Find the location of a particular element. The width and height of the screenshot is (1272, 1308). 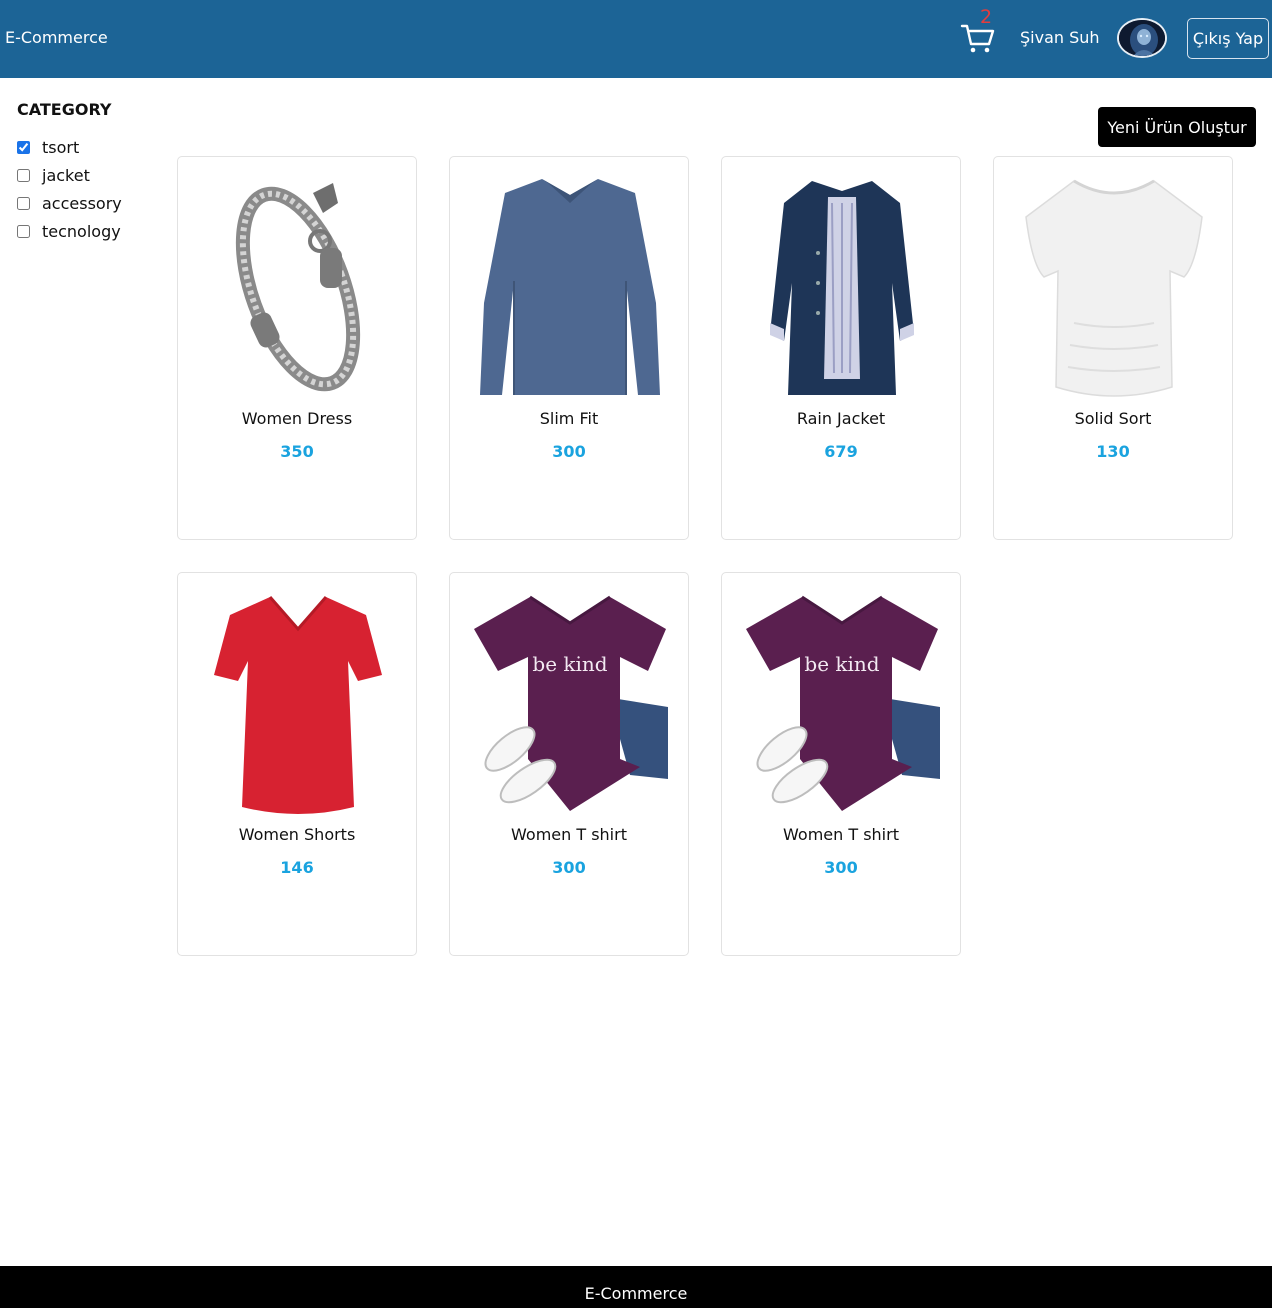

product-card: Slim Fit 300 is located at coordinates (569, 348).